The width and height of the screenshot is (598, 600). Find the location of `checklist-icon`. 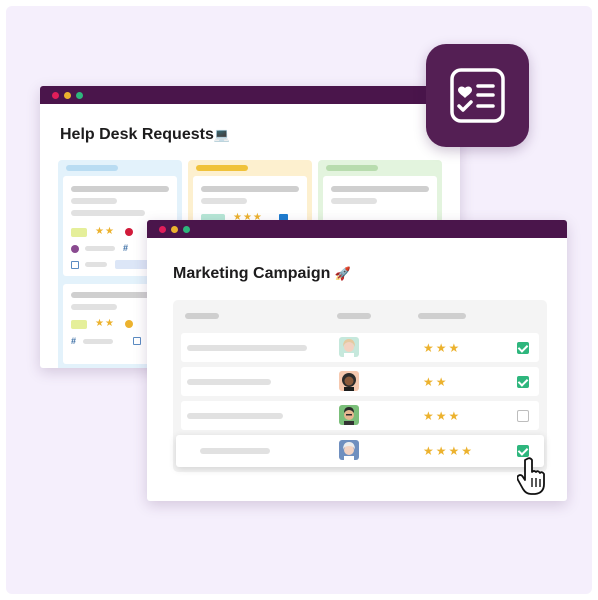

checklist-icon is located at coordinates (477, 95).